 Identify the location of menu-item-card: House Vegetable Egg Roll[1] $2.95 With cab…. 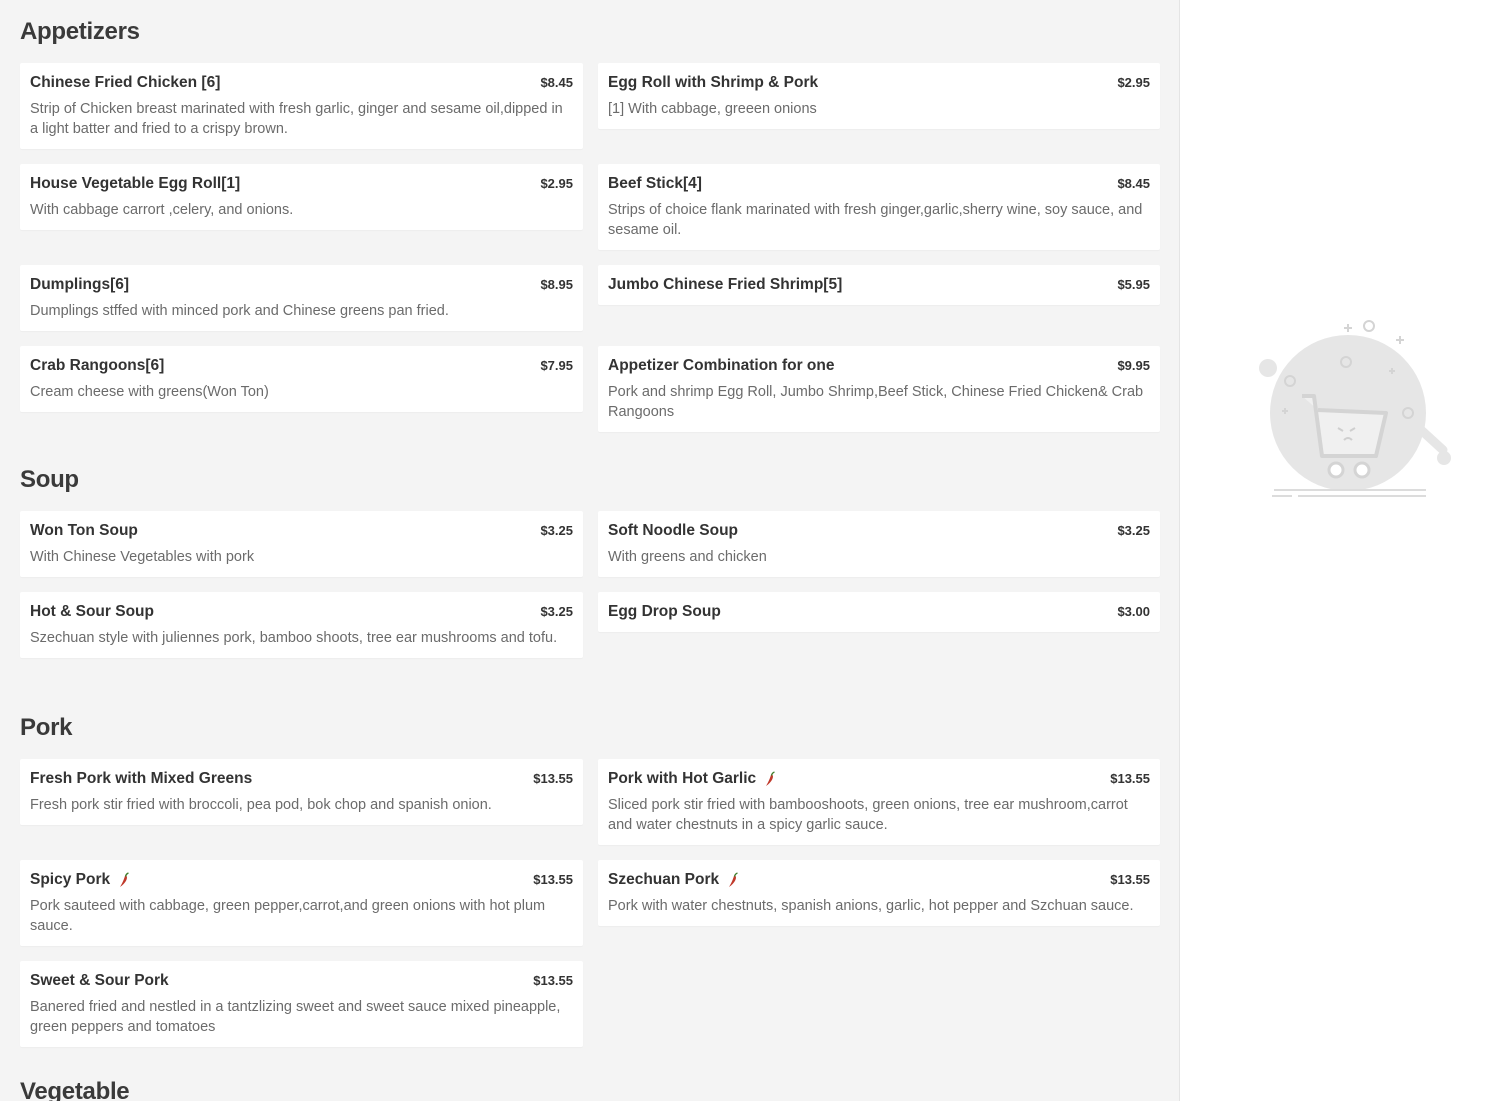
(301, 197).